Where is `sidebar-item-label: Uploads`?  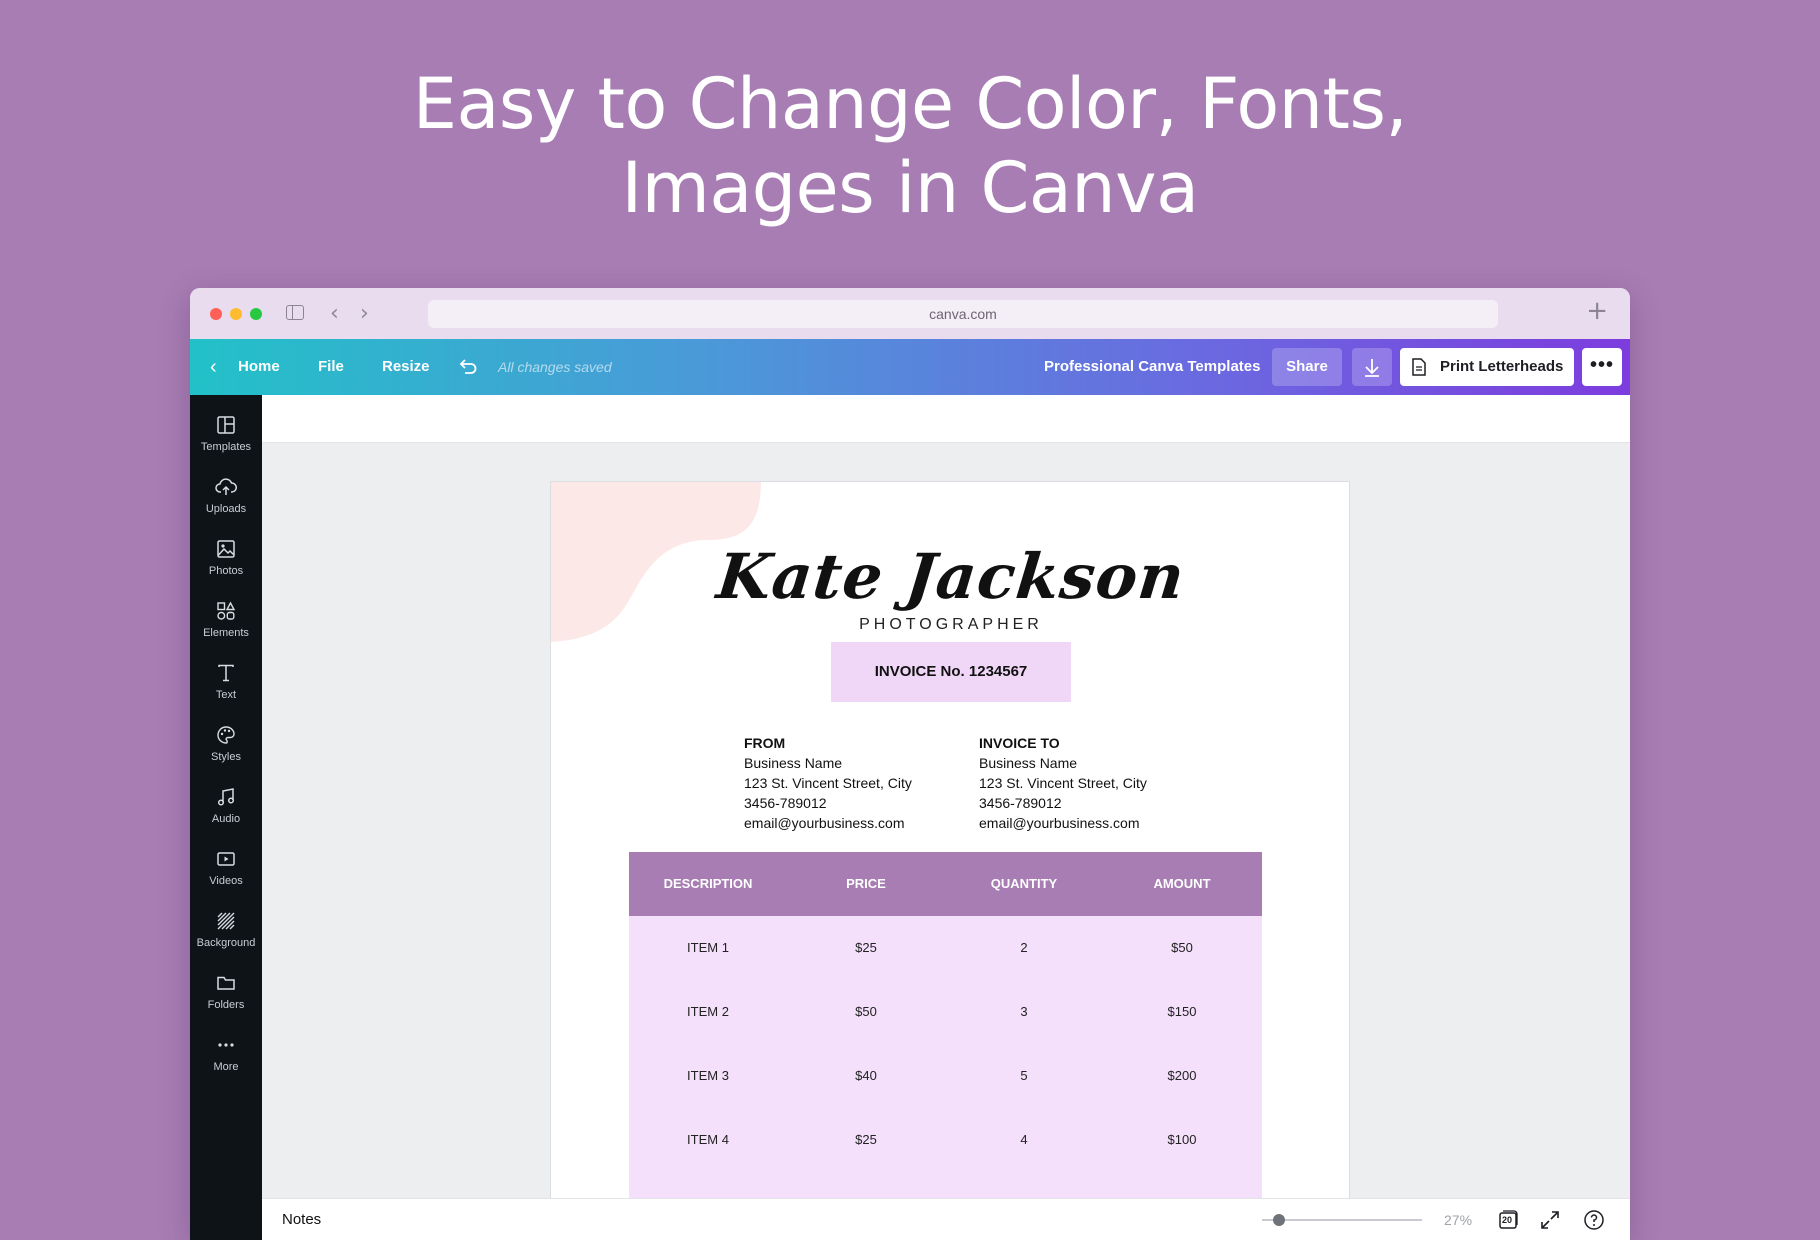 sidebar-item-label: Uploads is located at coordinates (226, 509).